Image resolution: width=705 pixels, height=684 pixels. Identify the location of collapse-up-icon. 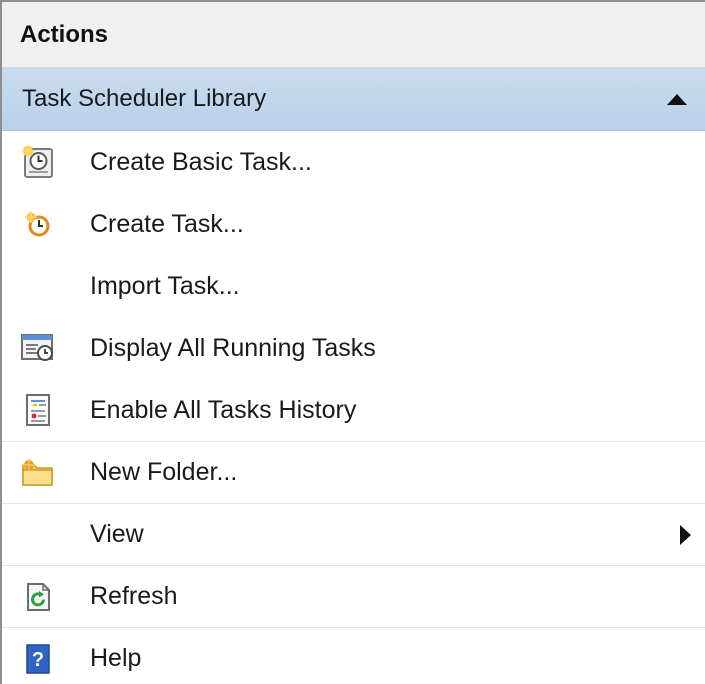
(677, 99).